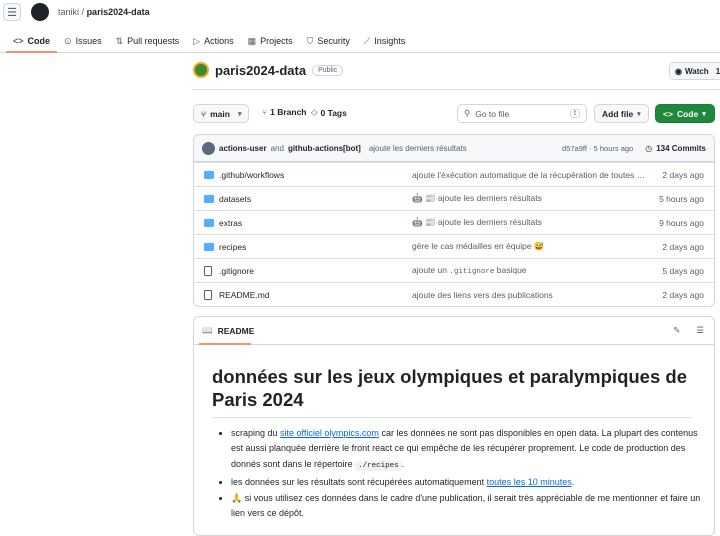 The height and width of the screenshot is (536, 720). Describe the element at coordinates (40, 12) in the screenshot. I see `github-logo-icon` at that location.